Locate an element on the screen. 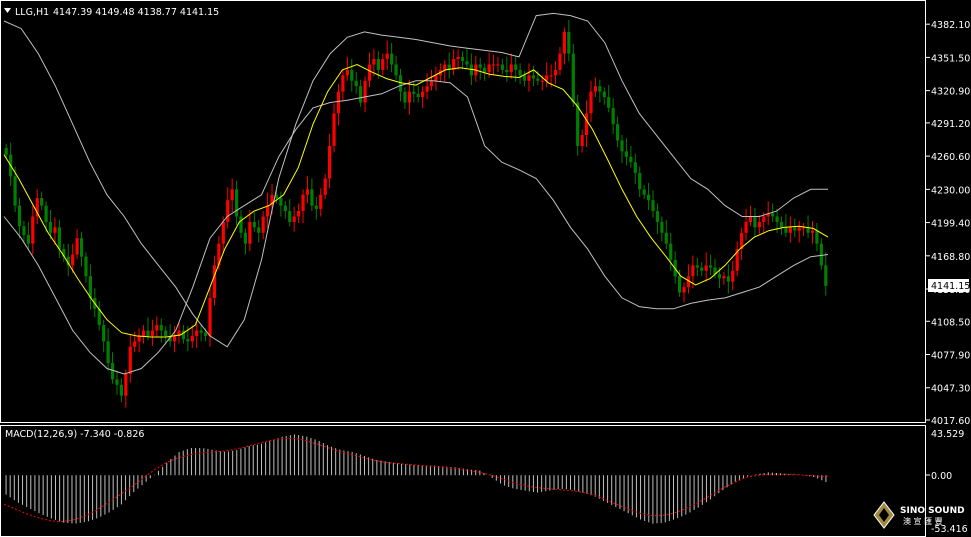 Image resolution: width=971 pixels, height=537 pixels. price-tick-label: 4168.80 is located at coordinates (950, 257).